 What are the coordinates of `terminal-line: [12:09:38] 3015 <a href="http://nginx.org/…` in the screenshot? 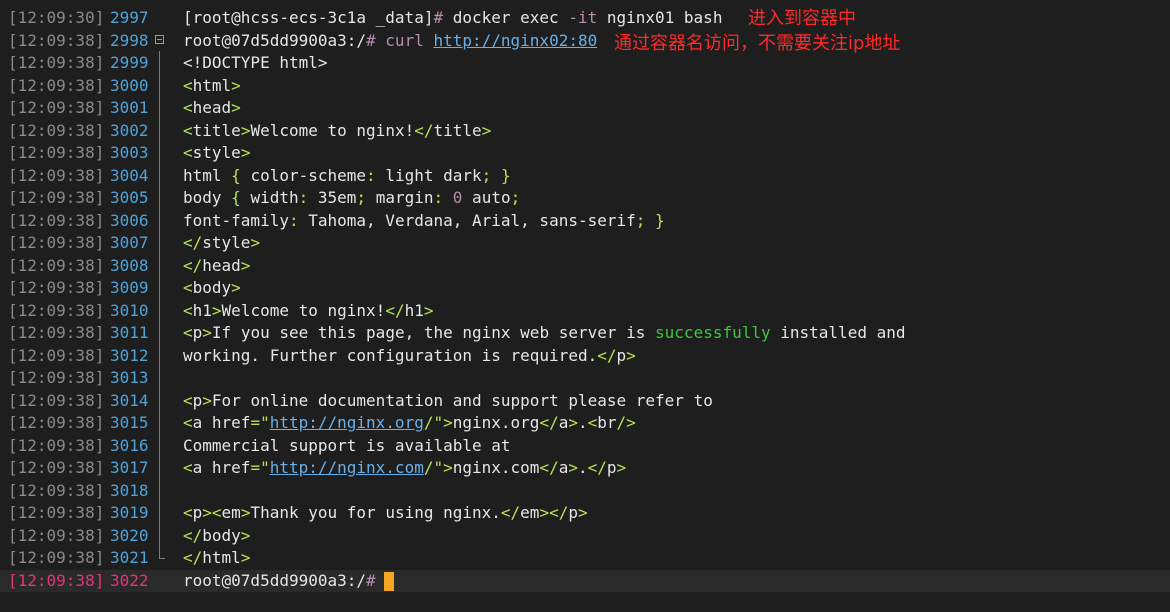 It's located at (585, 423).